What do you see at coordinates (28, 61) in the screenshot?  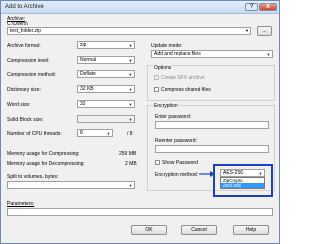 I see `compression-level-label: Compression level:` at bounding box center [28, 61].